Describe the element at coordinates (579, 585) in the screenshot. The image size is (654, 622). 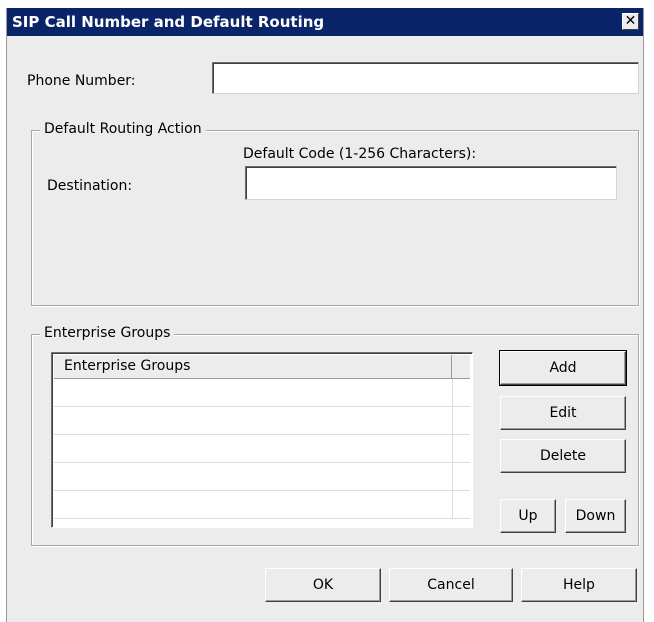
I see `help-button: Help` at that location.